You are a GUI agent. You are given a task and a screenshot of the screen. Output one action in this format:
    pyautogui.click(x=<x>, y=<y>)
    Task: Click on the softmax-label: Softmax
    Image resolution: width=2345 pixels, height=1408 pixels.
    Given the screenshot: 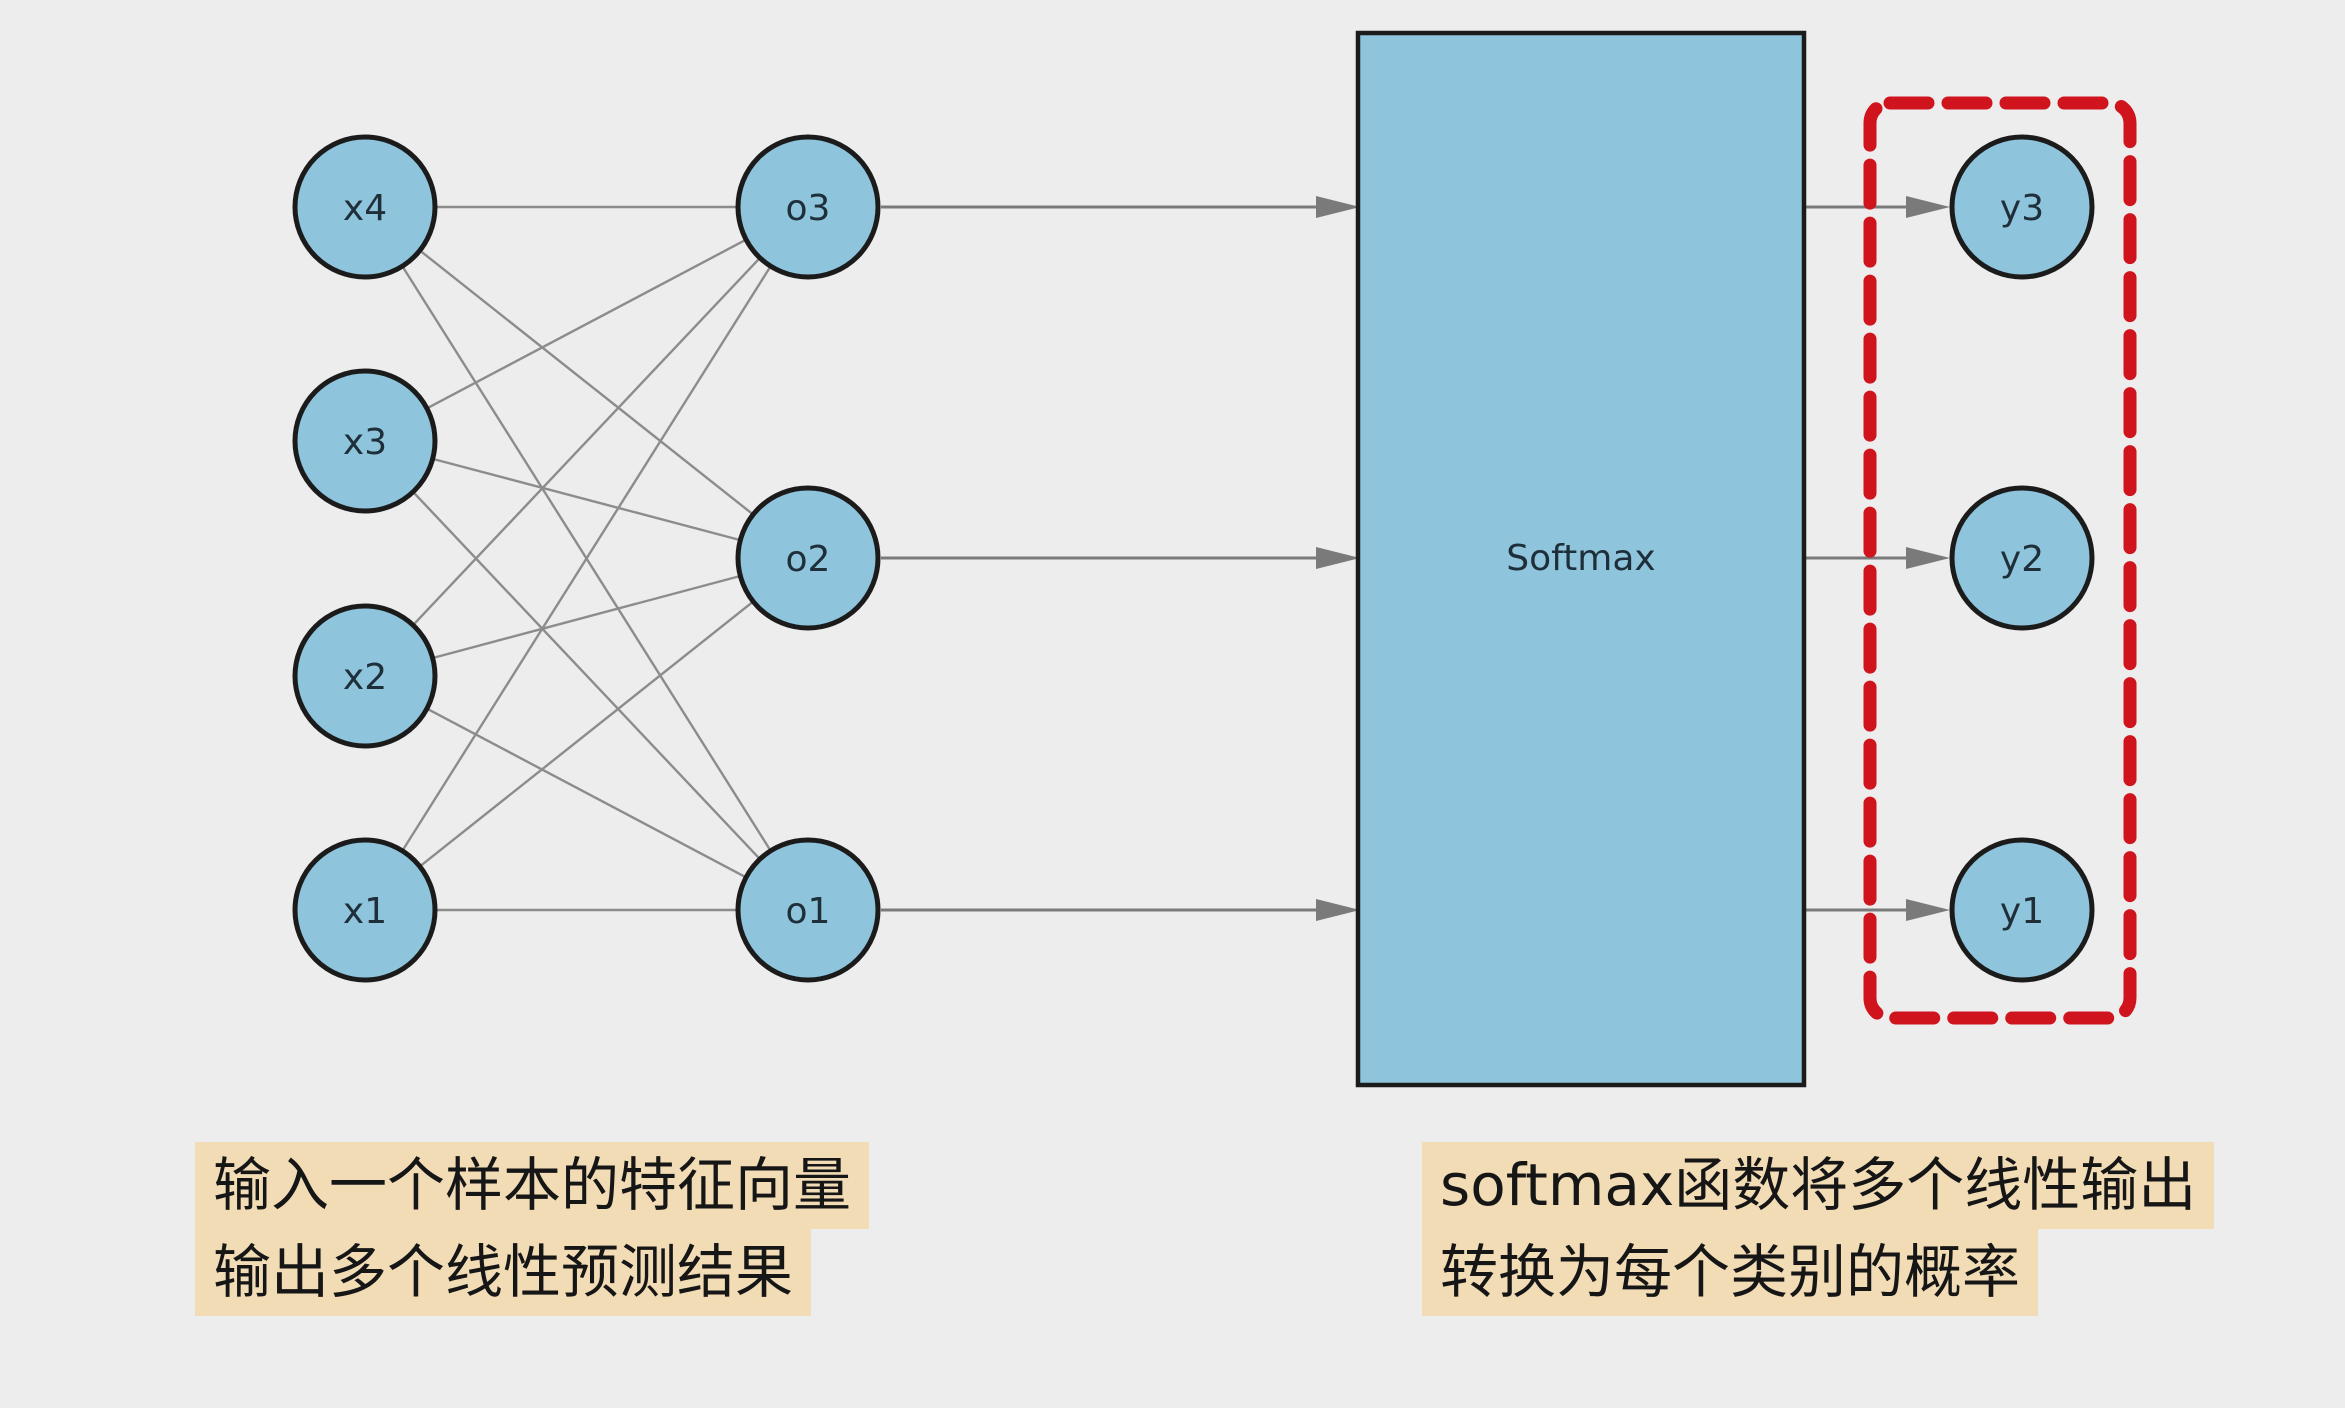 What is the action you would take?
    pyautogui.click(x=1580, y=558)
    